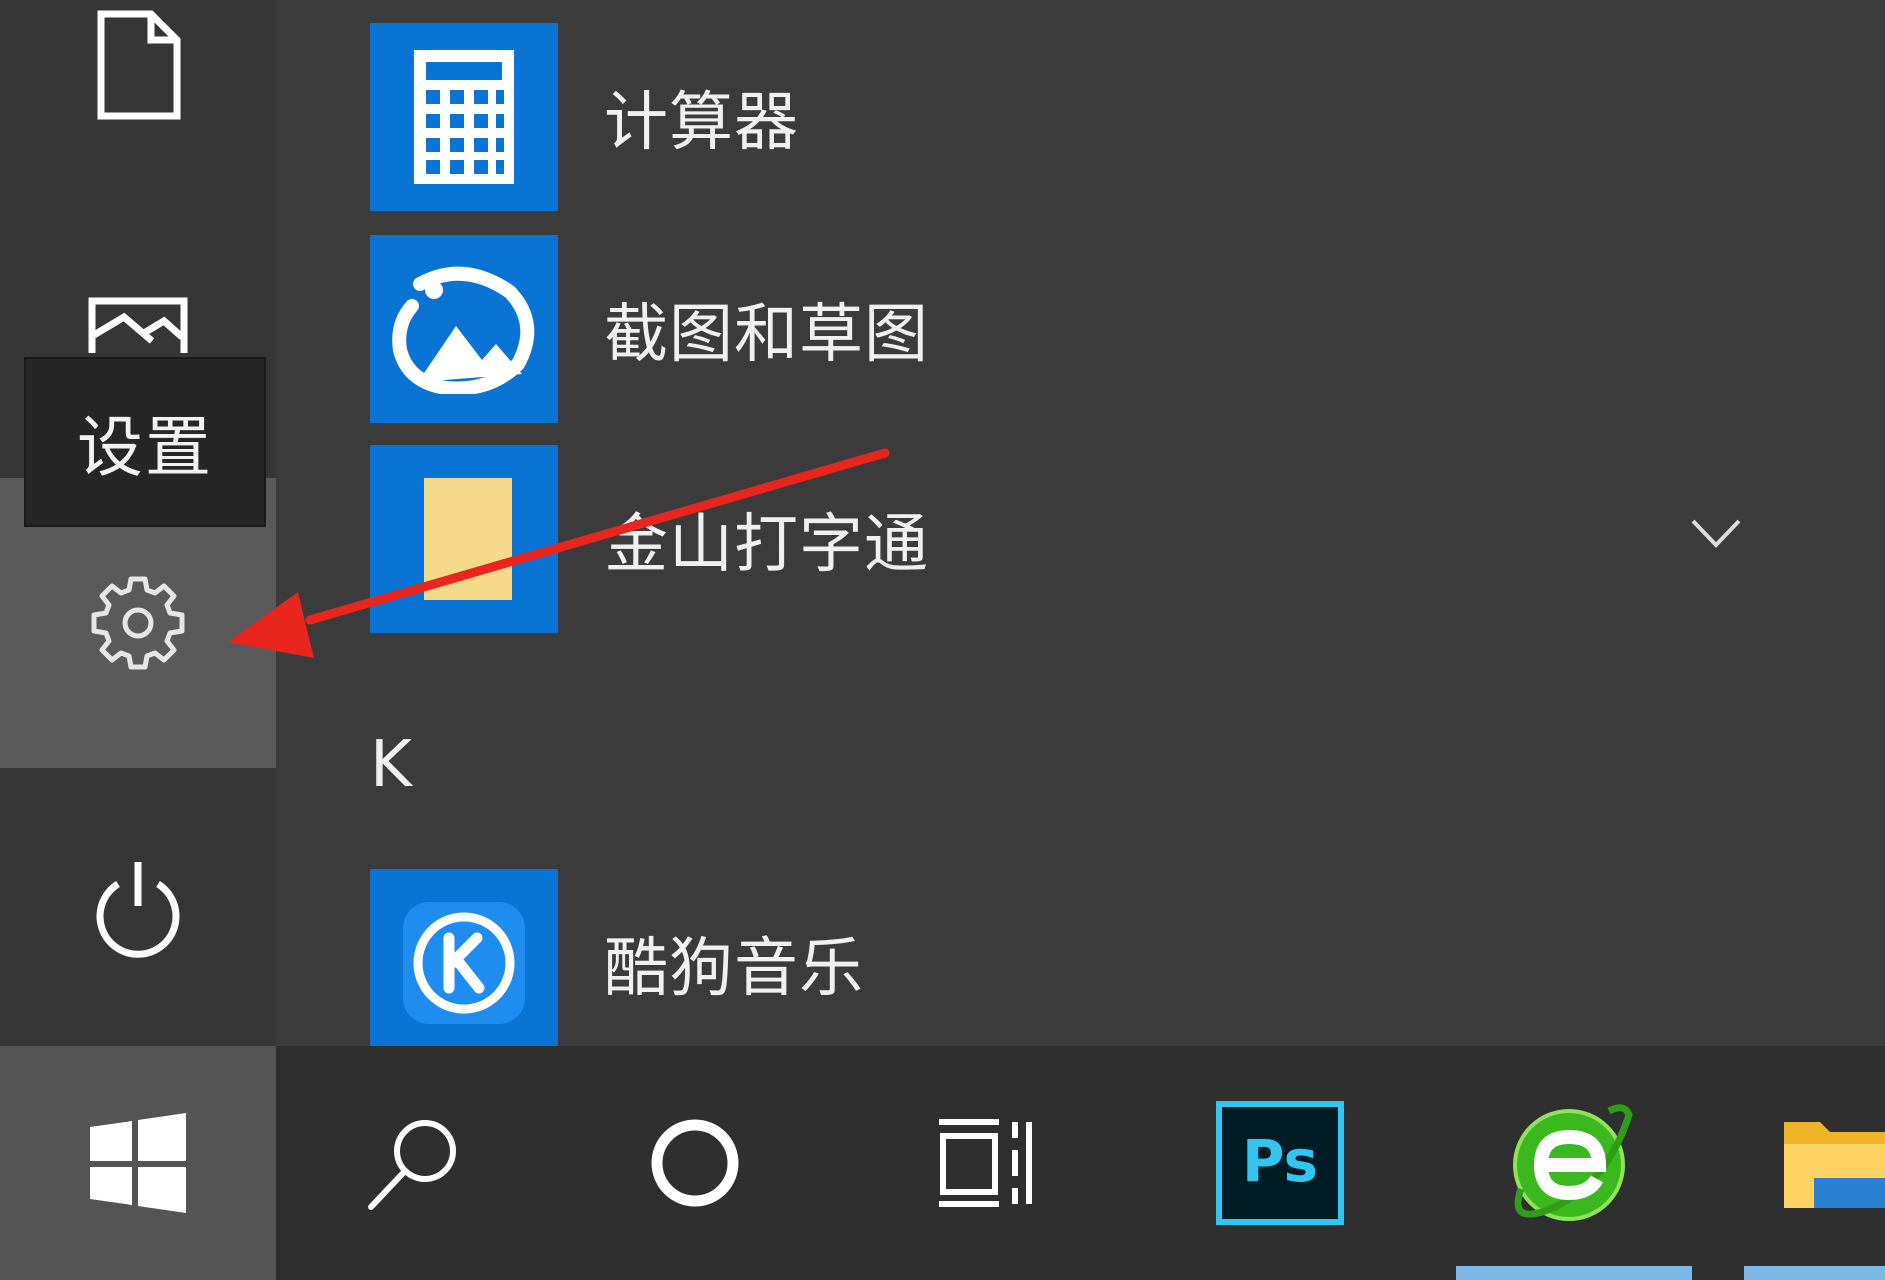 This screenshot has height=1280, width=1885. What do you see at coordinates (412, 1165) in the screenshot?
I see `search-icon` at bounding box center [412, 1165].